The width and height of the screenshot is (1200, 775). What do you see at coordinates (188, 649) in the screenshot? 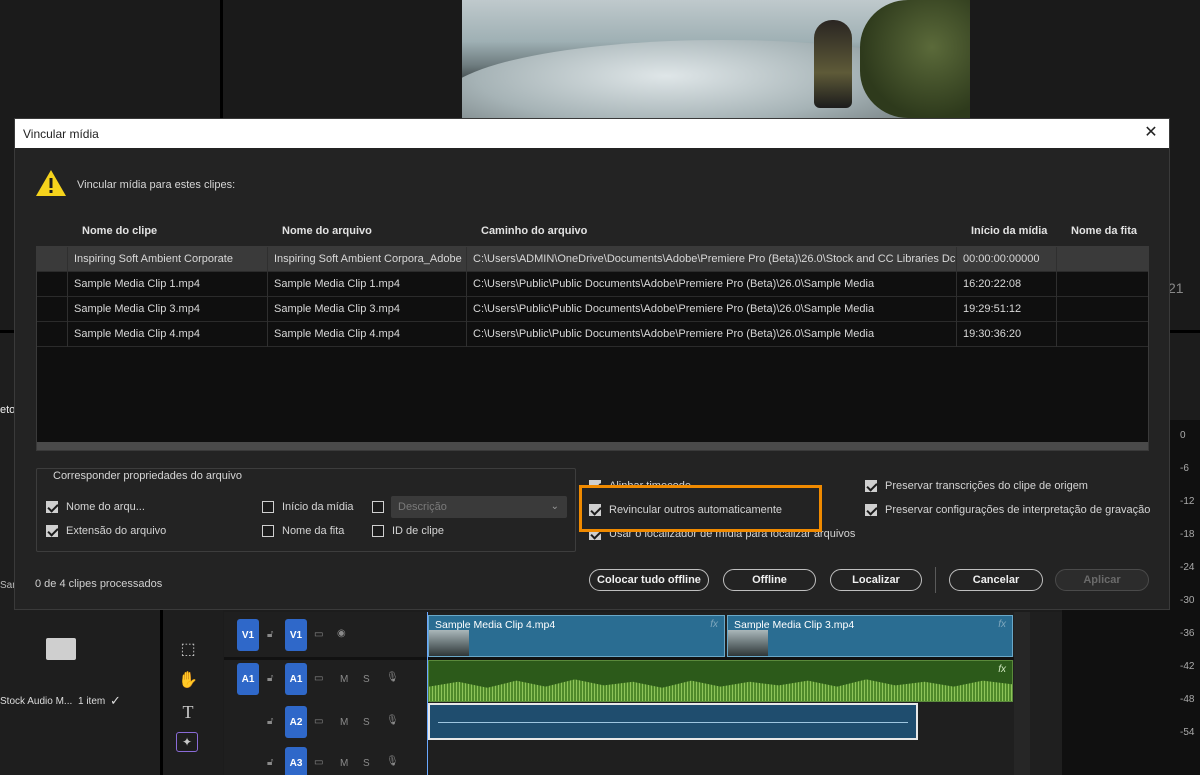
I see `track-select-icon: ⬚` at bounding box center [188, 649].